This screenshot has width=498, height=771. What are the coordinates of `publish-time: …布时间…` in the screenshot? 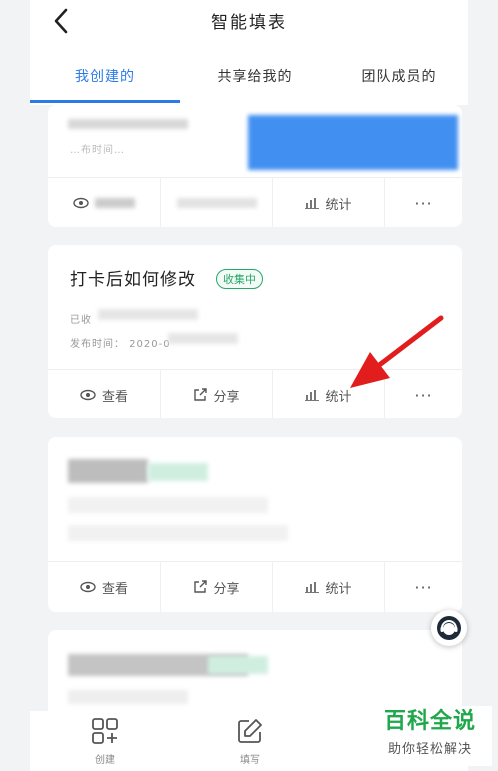 It's located at (97, 150).